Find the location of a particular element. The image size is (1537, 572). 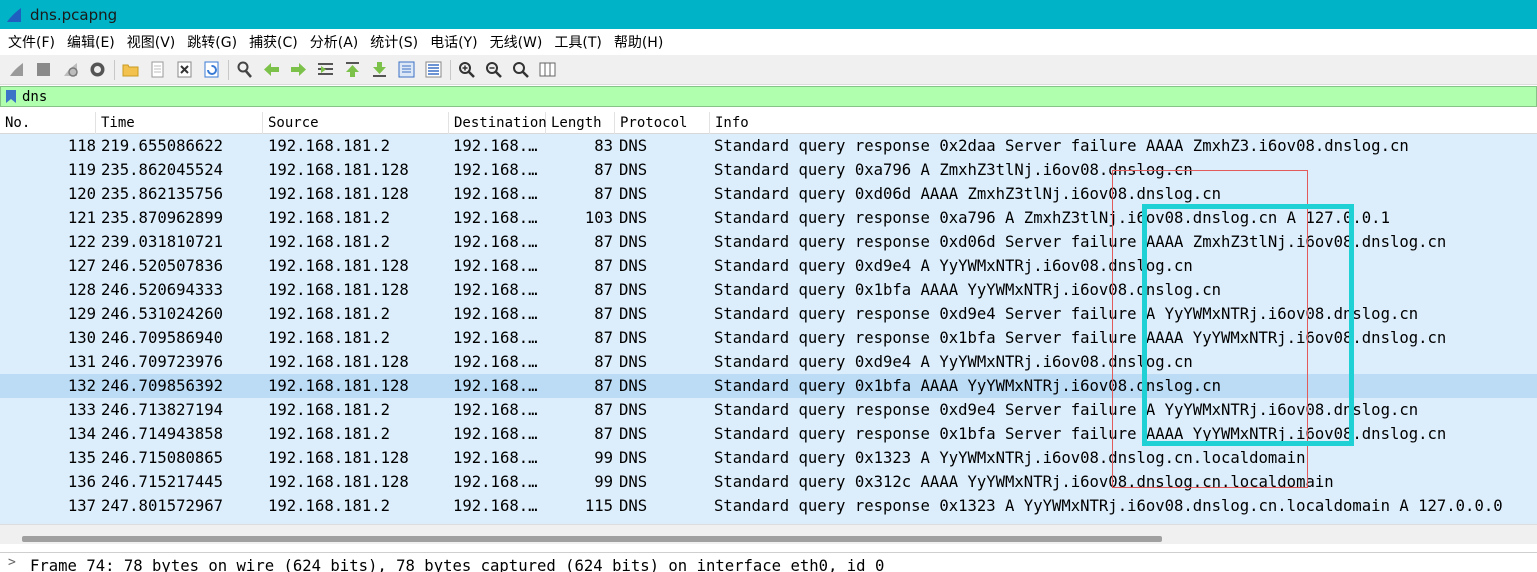

packet-no: 129 is located at coordinates (81, 314).